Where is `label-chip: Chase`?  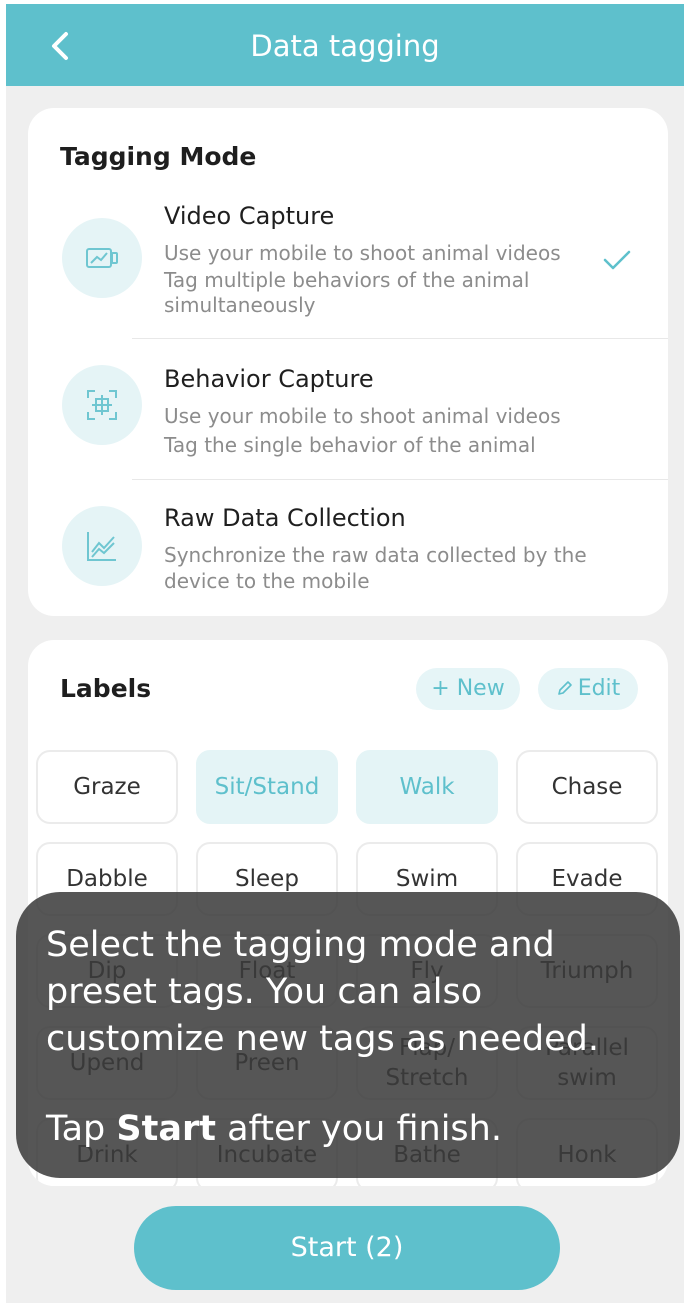
label-chip: Chase is located at coordinates (587, 787).